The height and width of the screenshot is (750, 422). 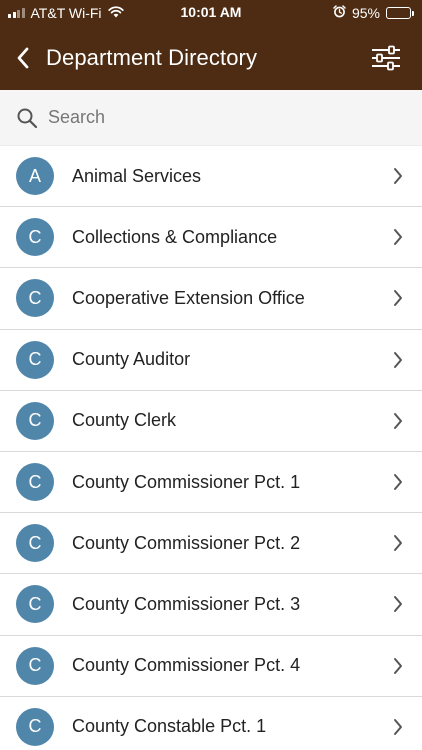 What do you see at coordinates (35, 176) in the screenshot?
I see `avatar: A` at bounding box center [35, 176].